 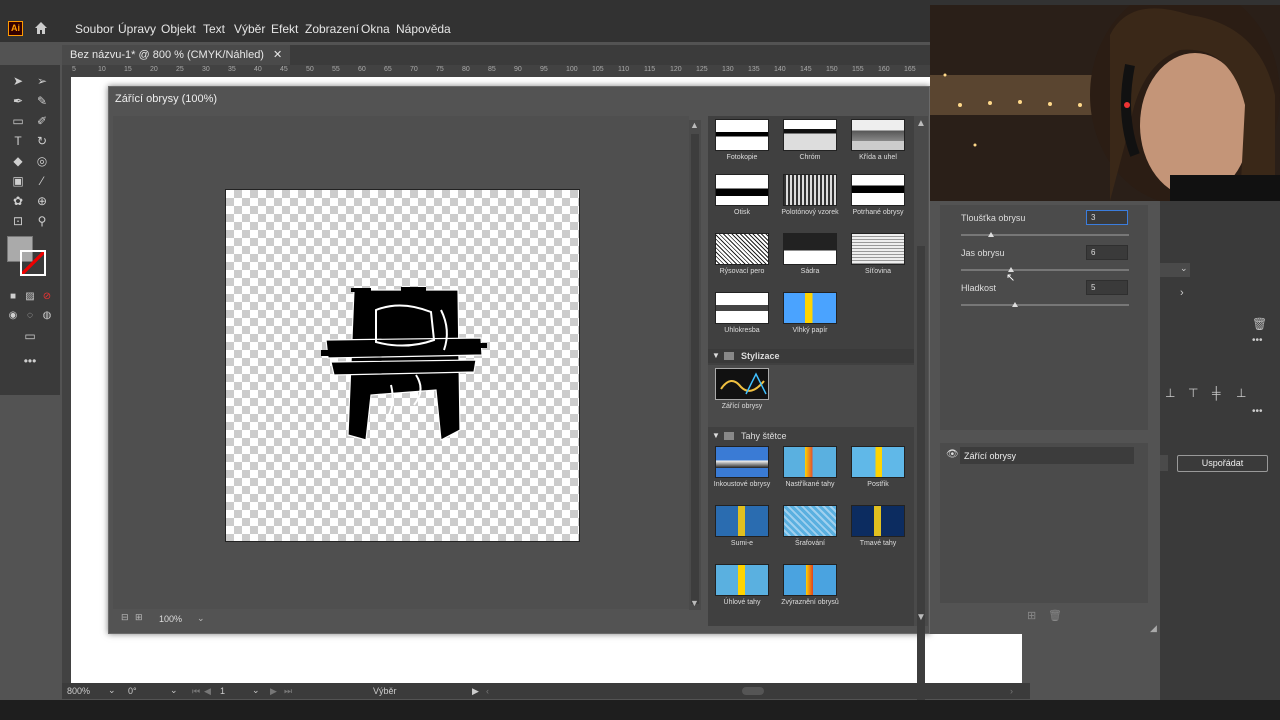 I want to click on menu-vyber: Výběr, so click(x=249, y=29).